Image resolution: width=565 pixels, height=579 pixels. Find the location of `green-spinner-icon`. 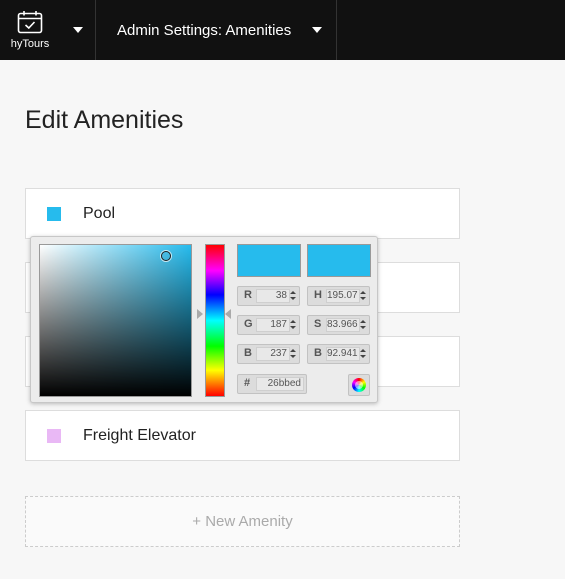

green-spinner-icon is located at coordinates (293, 325).